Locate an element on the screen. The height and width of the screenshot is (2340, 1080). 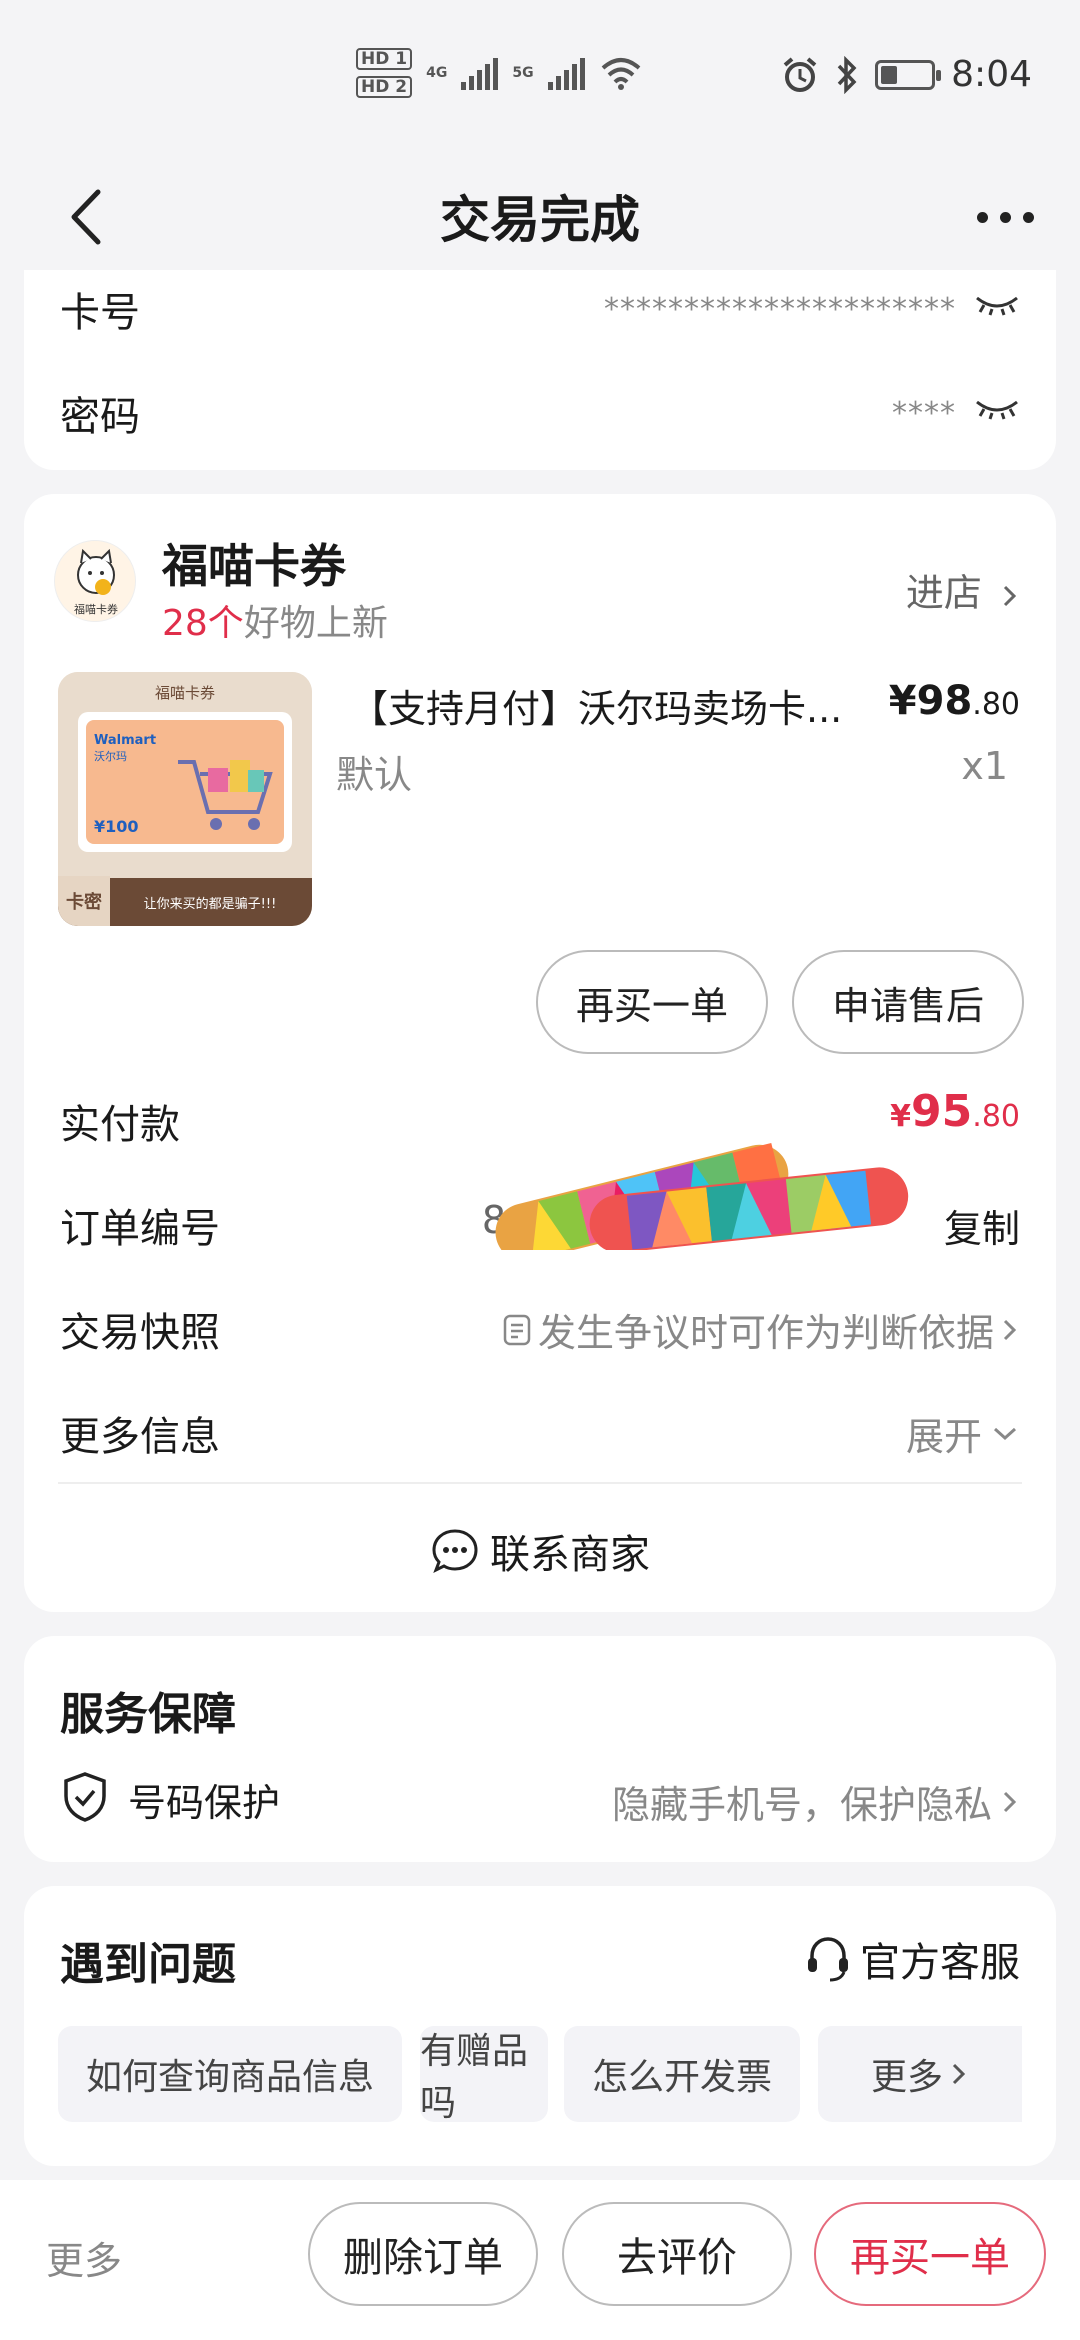
thumb-brand: Walmart is located at coordinates (125, 740).